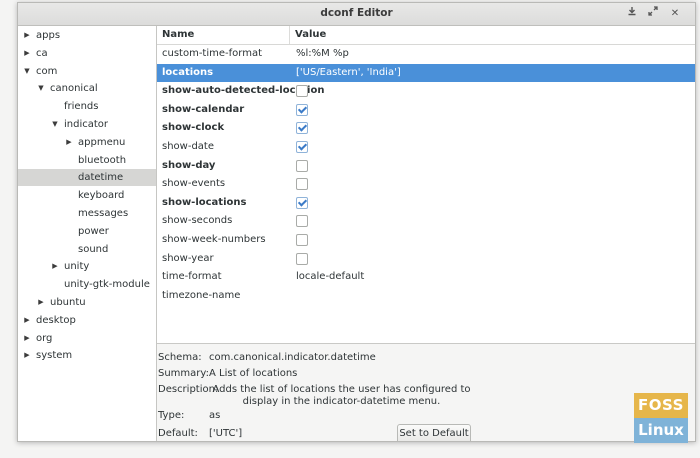  Describe the element at coordinates (330, 277) in the screenshot. I see `key-value: locale-default` at that location.